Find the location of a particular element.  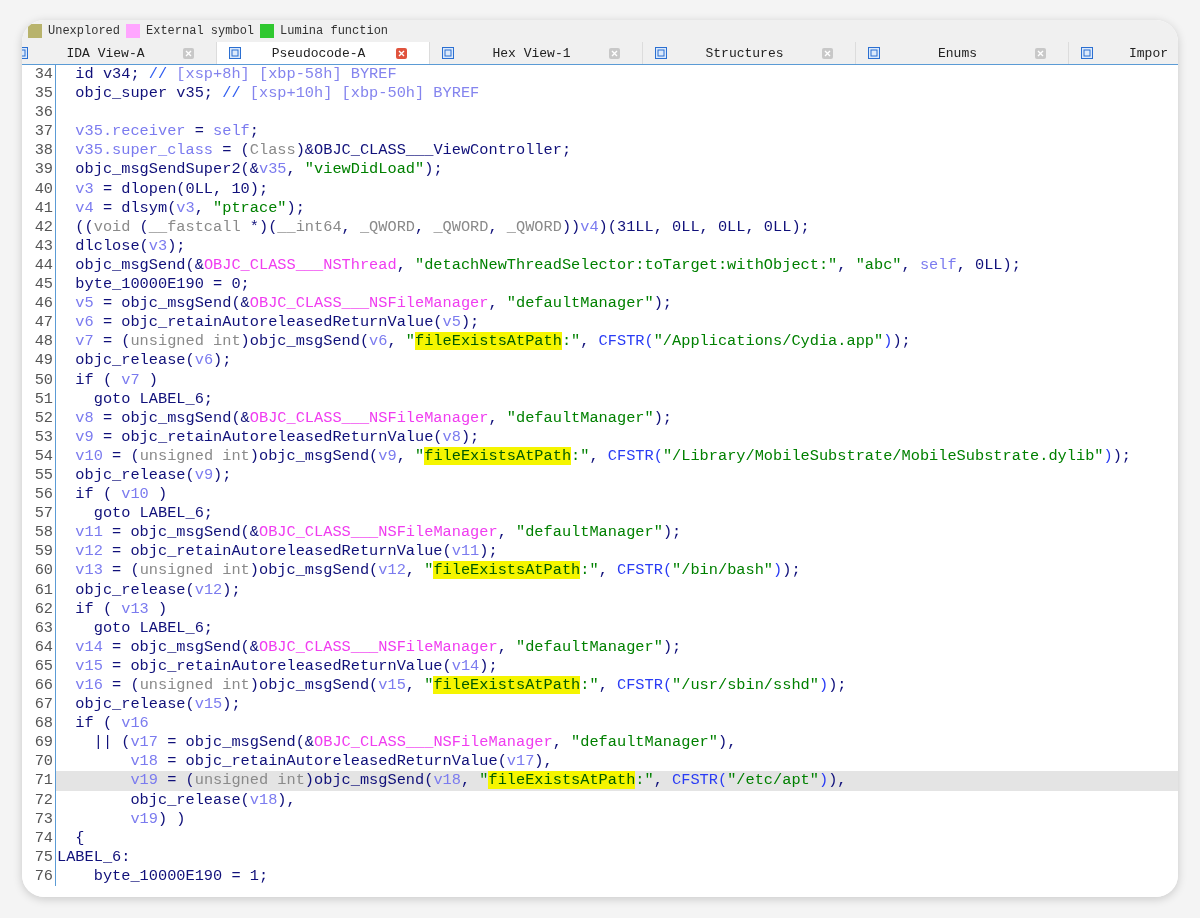

line-number: 63 is located at coordinates (39, 628).